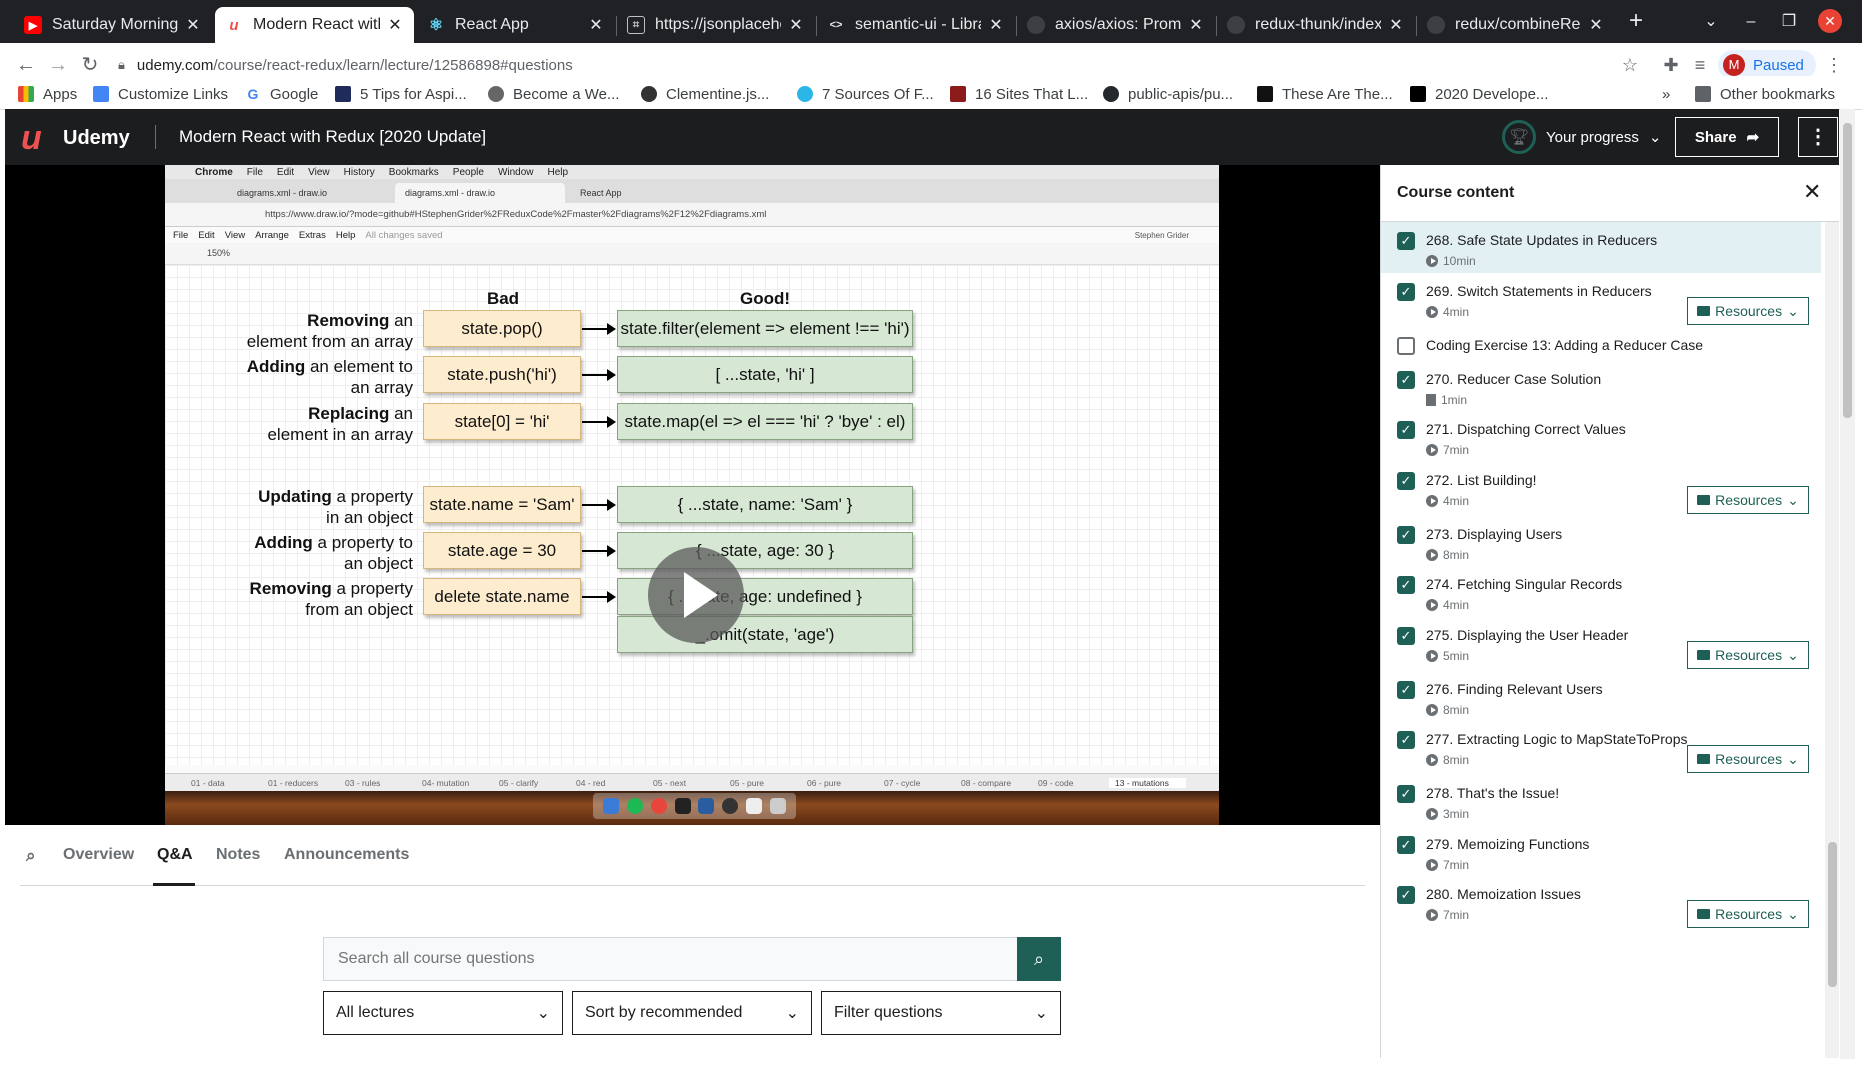 The height and width of the screenshot is (1067, 1862). I want to click on bookmark-star-icon: ☆, so click(1630, 65).